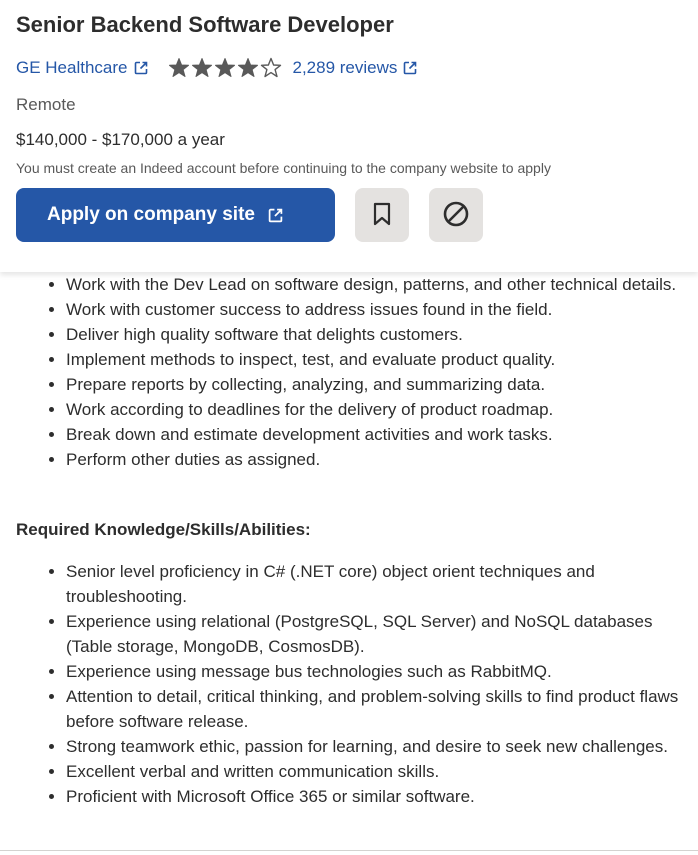 The image size is (698, 855). What do you see at coordinates (271, 68) in the screenshot?
I see `star-outline-icon` at bounding box center [271, 68].